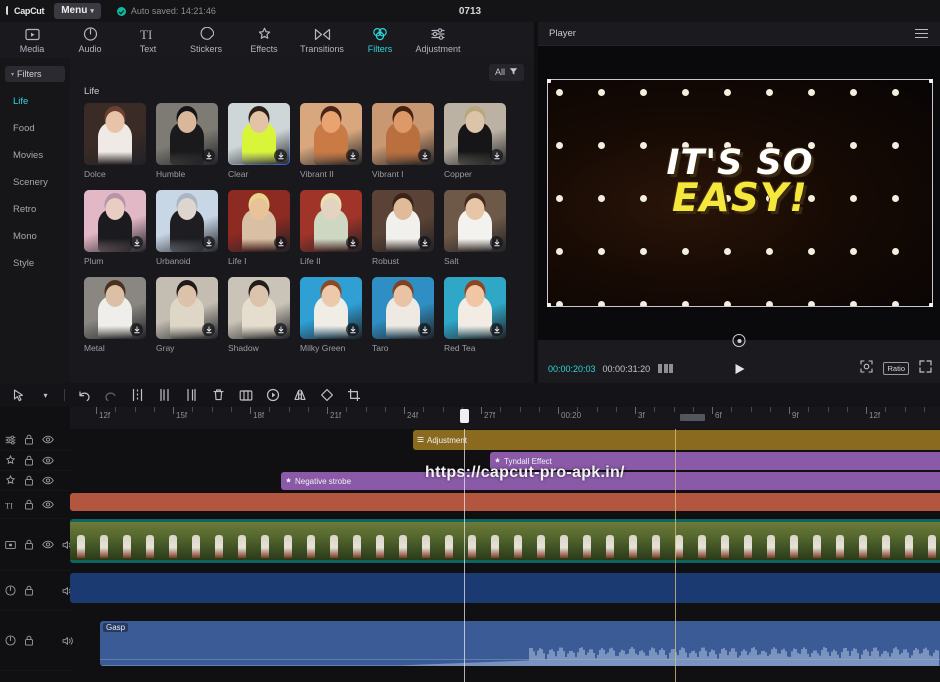 Image resolution: width=940 pixels, height=682 pixels. I want to click on filter-item: Dolce, so click(115, 141).